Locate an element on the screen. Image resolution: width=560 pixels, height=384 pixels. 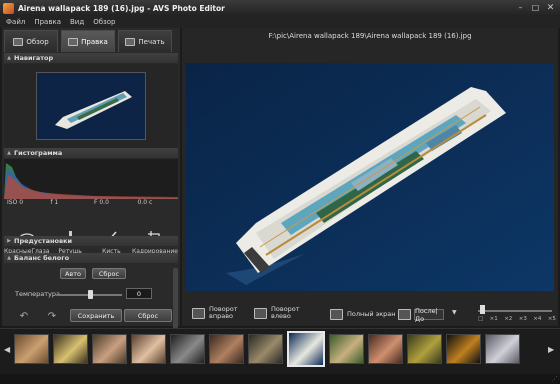
presets-header: ▶ Предустановки is located at coordinates (91, 241).